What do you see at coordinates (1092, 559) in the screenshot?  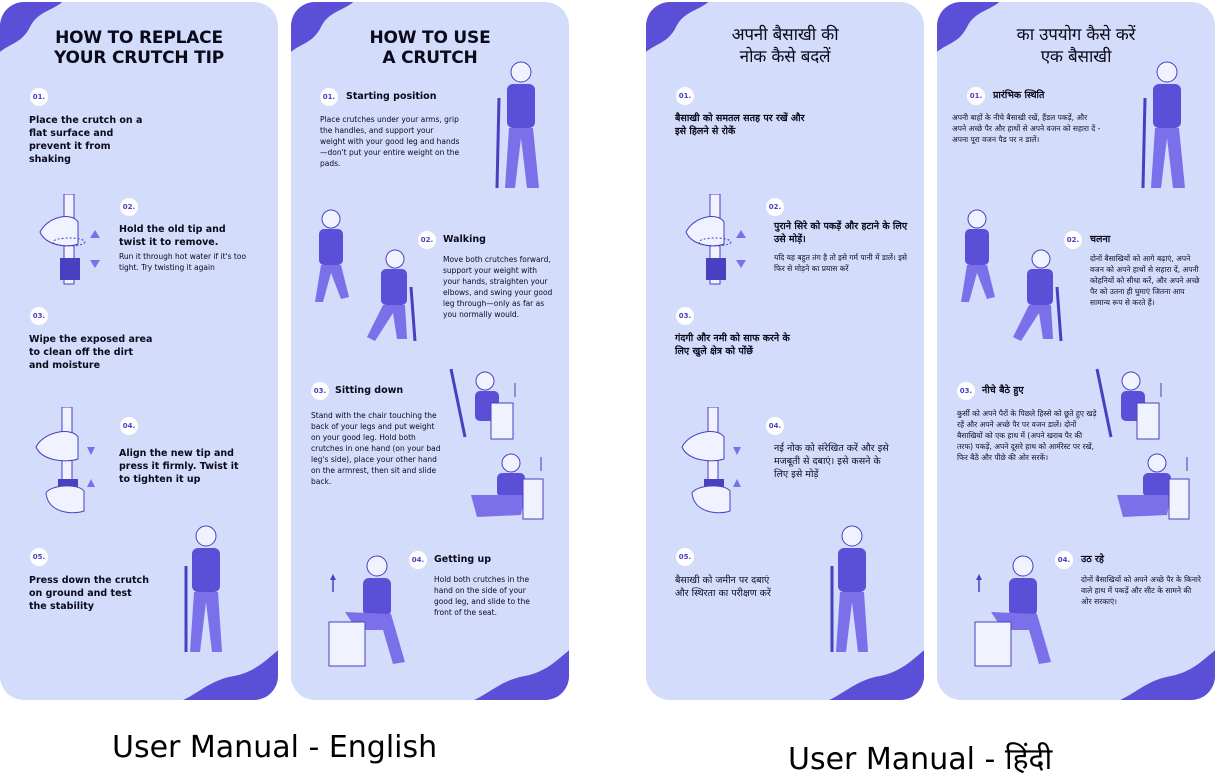 I see `step-heading: उठ रहे` at bounding box center [1092, 559].